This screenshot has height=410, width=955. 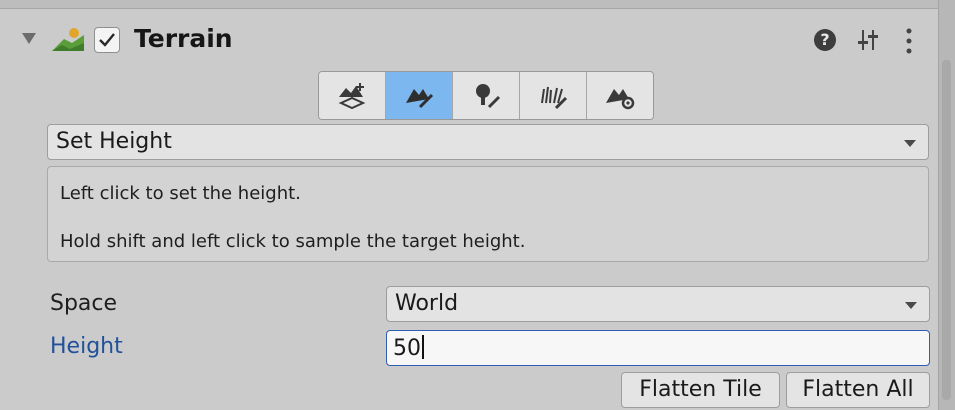 I want to click on space-label: Space, so click(x=84, y=303).